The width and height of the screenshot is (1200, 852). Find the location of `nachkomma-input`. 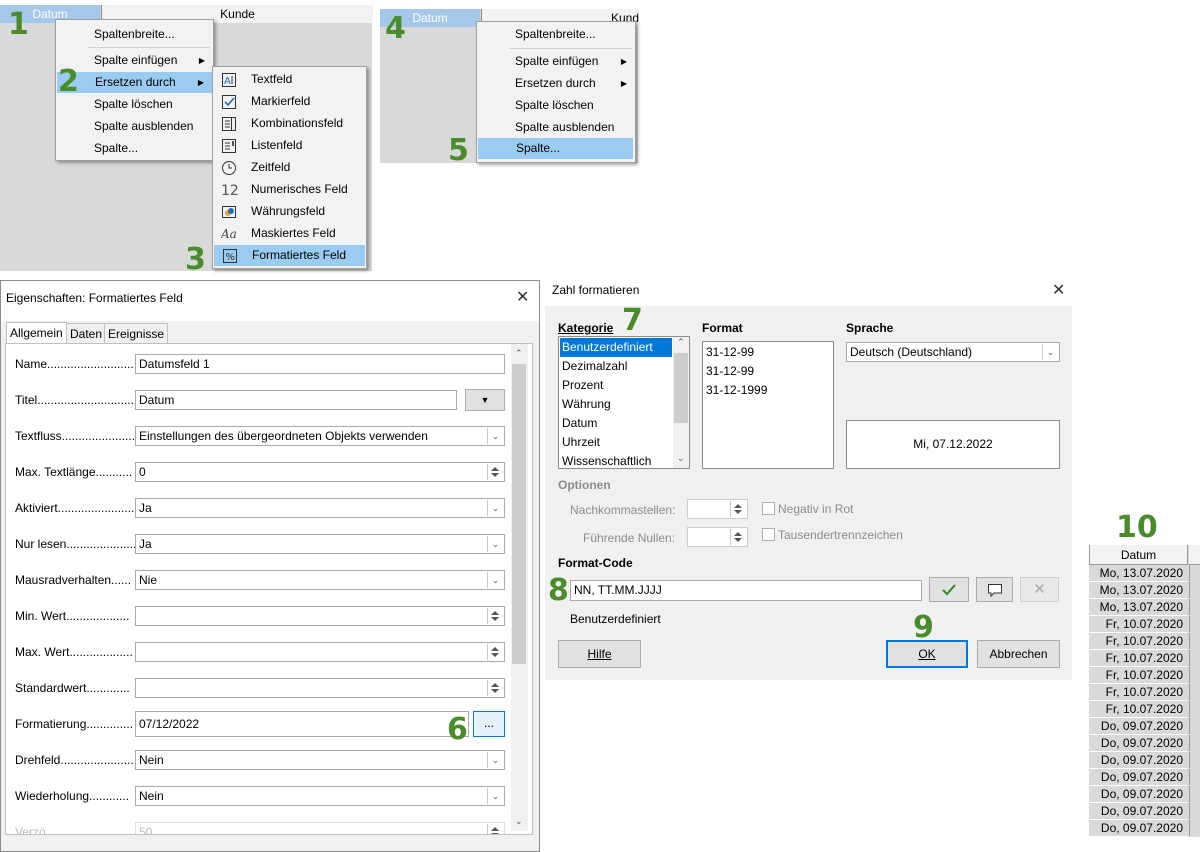

nachkomma-input is located at coordinates (717, 509).